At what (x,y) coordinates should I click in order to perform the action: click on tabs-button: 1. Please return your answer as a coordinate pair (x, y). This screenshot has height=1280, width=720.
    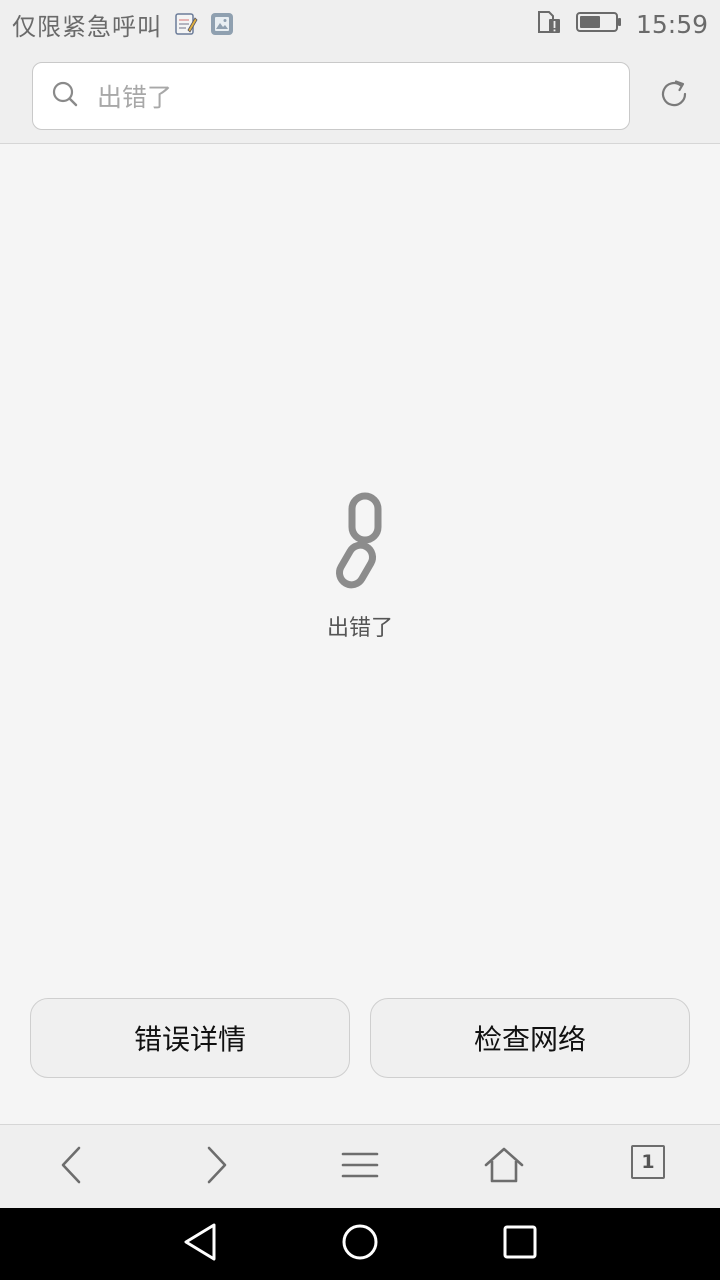
    Looking at the image, I should click on (653, 1167).